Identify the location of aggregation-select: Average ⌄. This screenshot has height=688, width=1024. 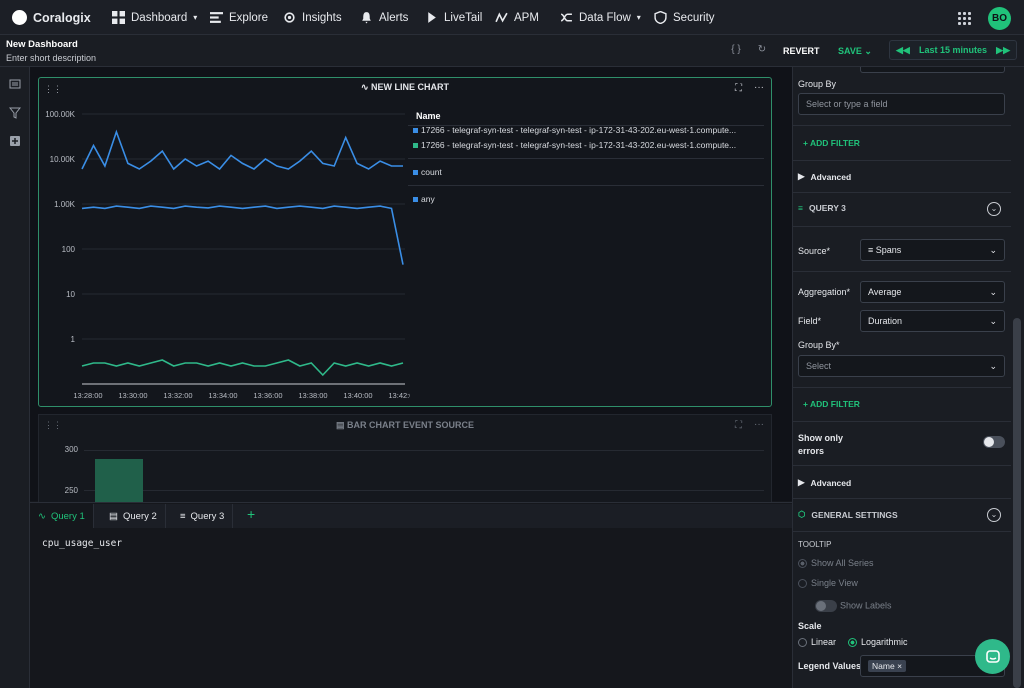
(932, 292).